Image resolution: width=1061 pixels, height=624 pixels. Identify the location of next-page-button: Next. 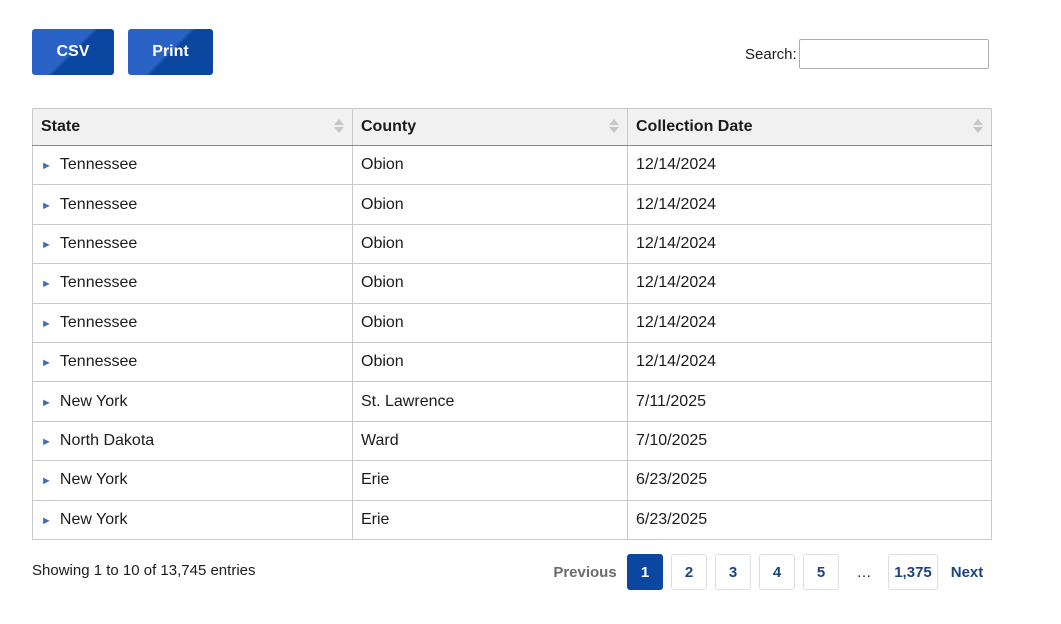
(967, 572).